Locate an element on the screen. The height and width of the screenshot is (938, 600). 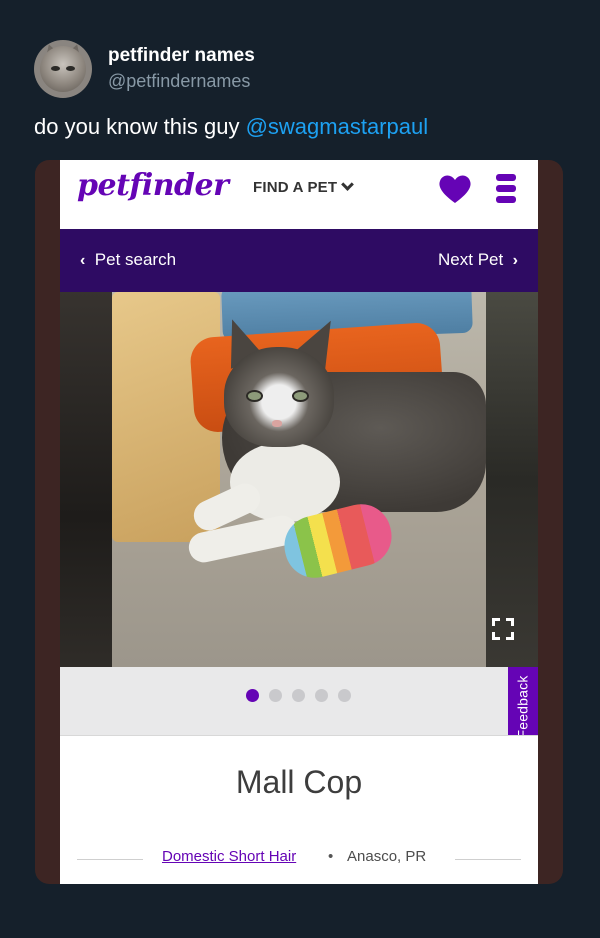
chevron-right-icon: › is located at coordinates (515, 260).